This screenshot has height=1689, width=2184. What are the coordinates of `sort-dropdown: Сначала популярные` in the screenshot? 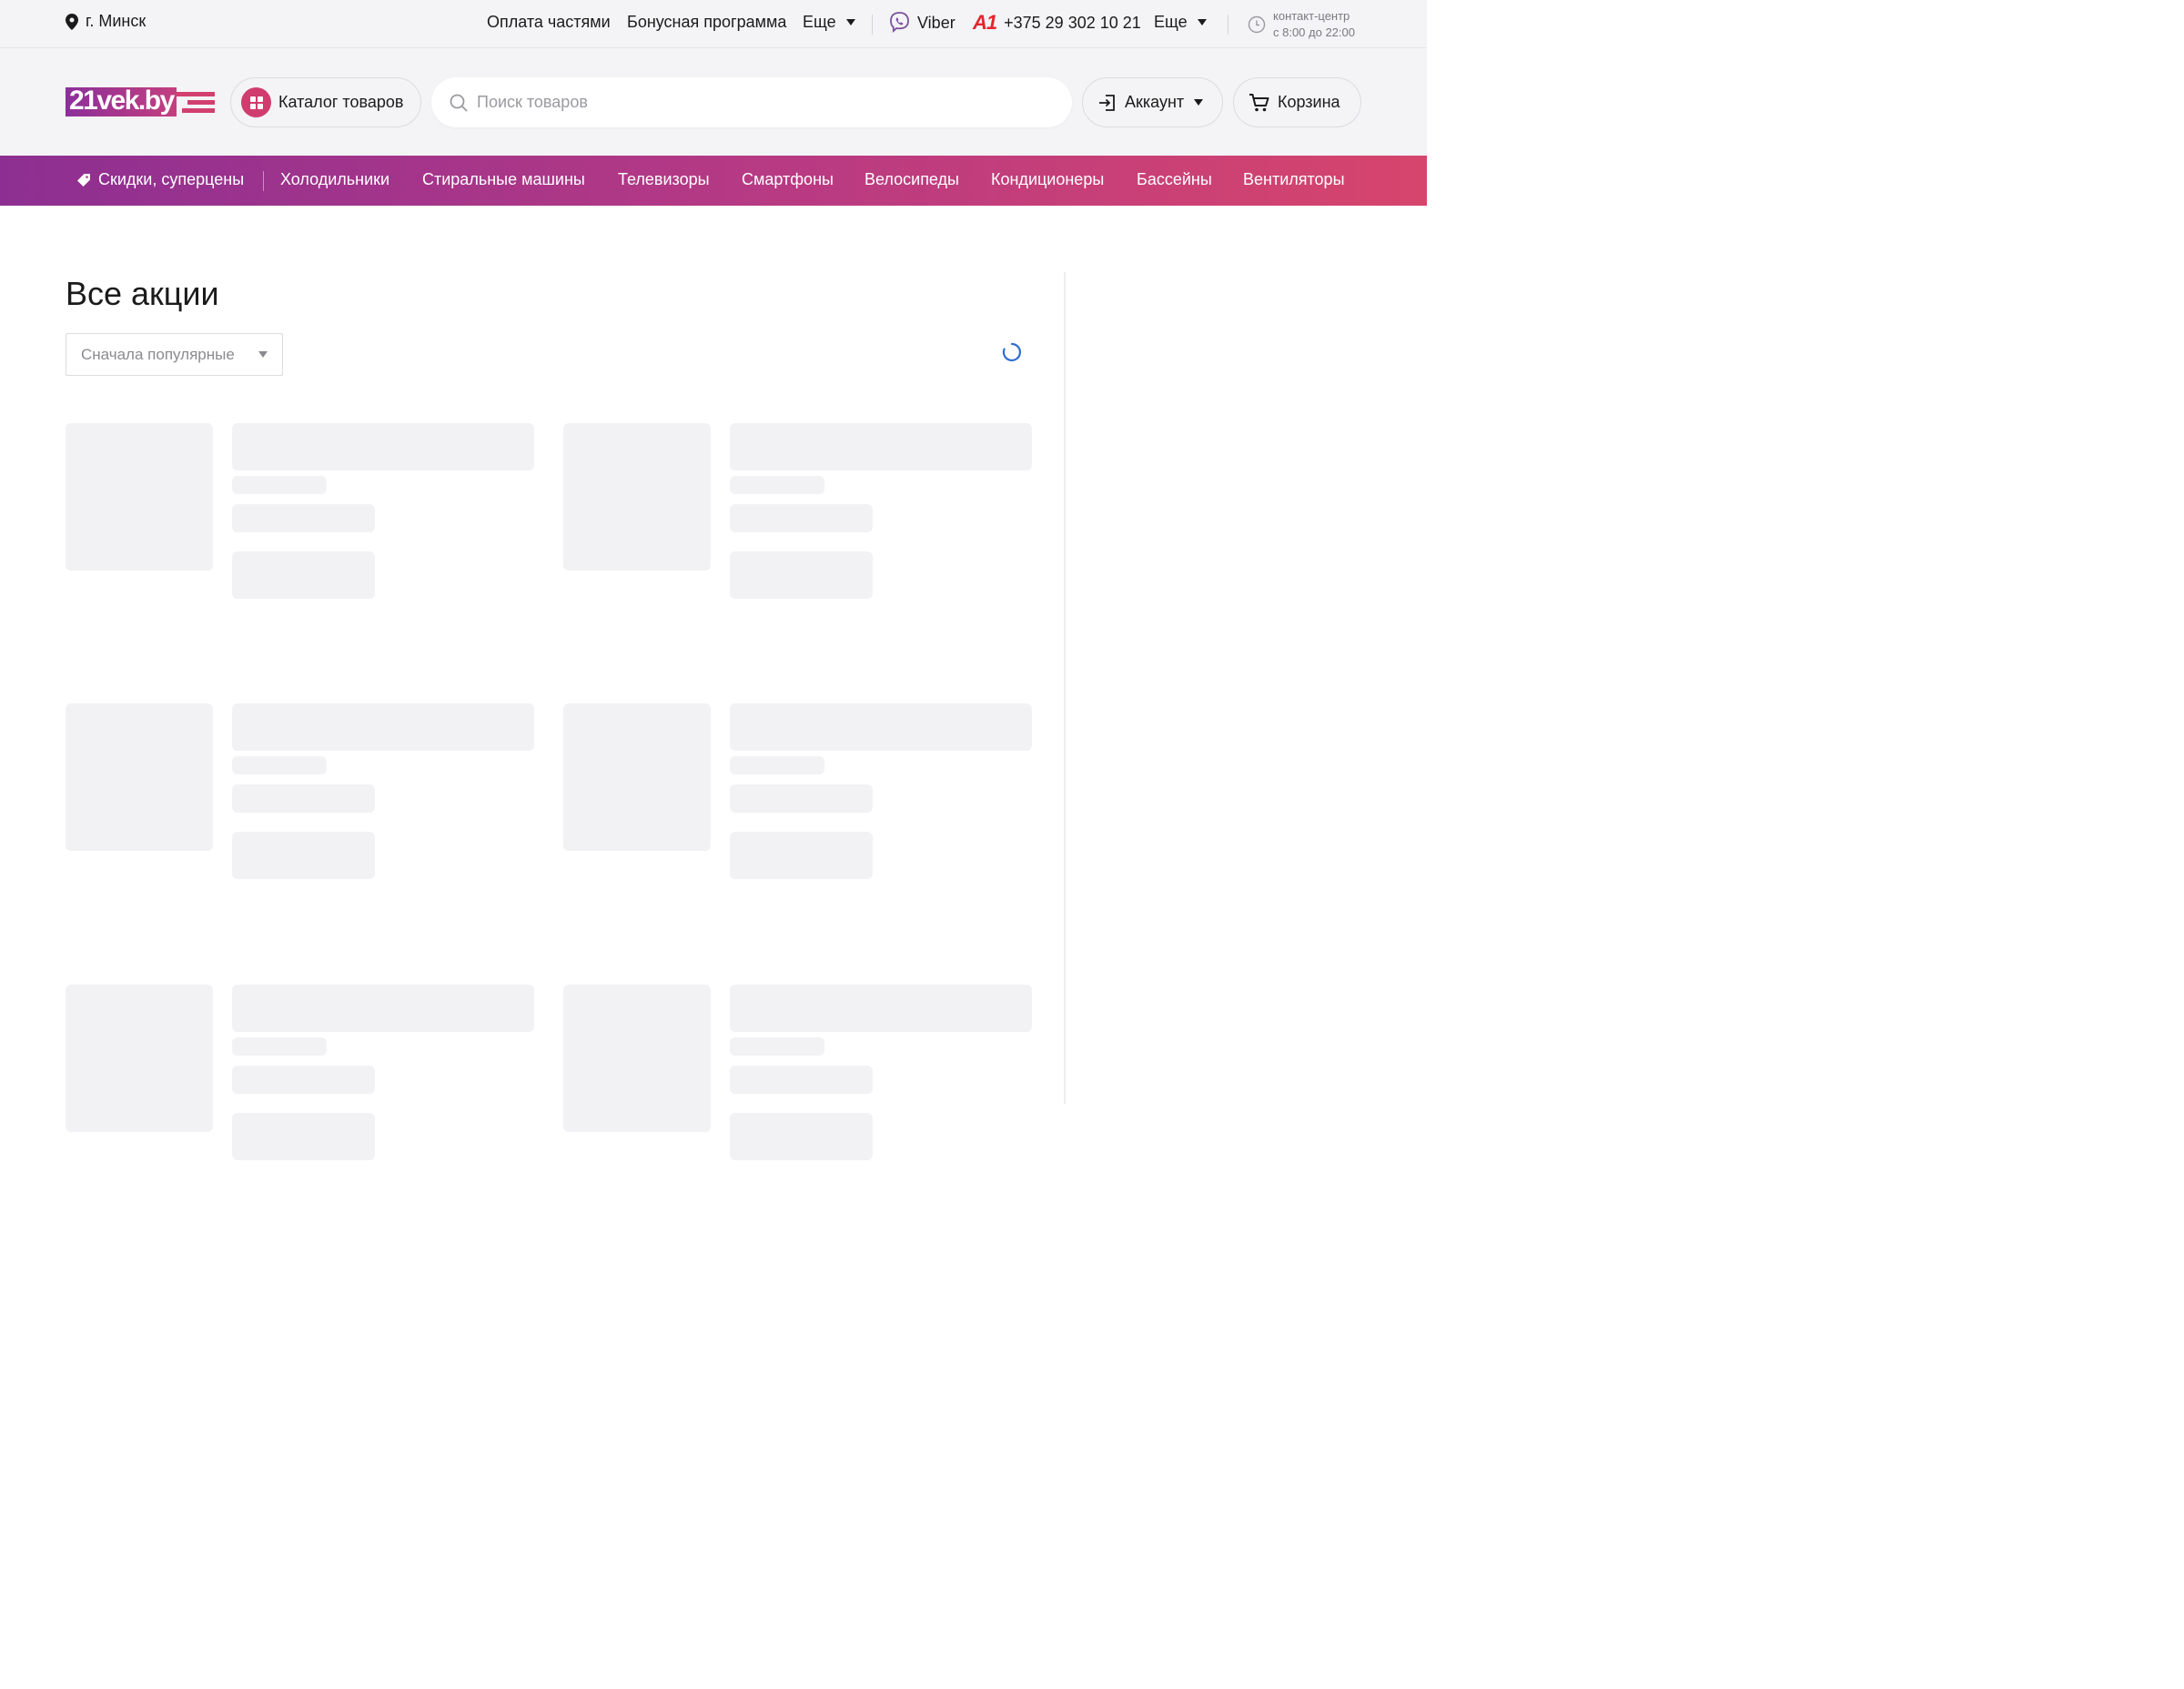 It's located at (175, 354).